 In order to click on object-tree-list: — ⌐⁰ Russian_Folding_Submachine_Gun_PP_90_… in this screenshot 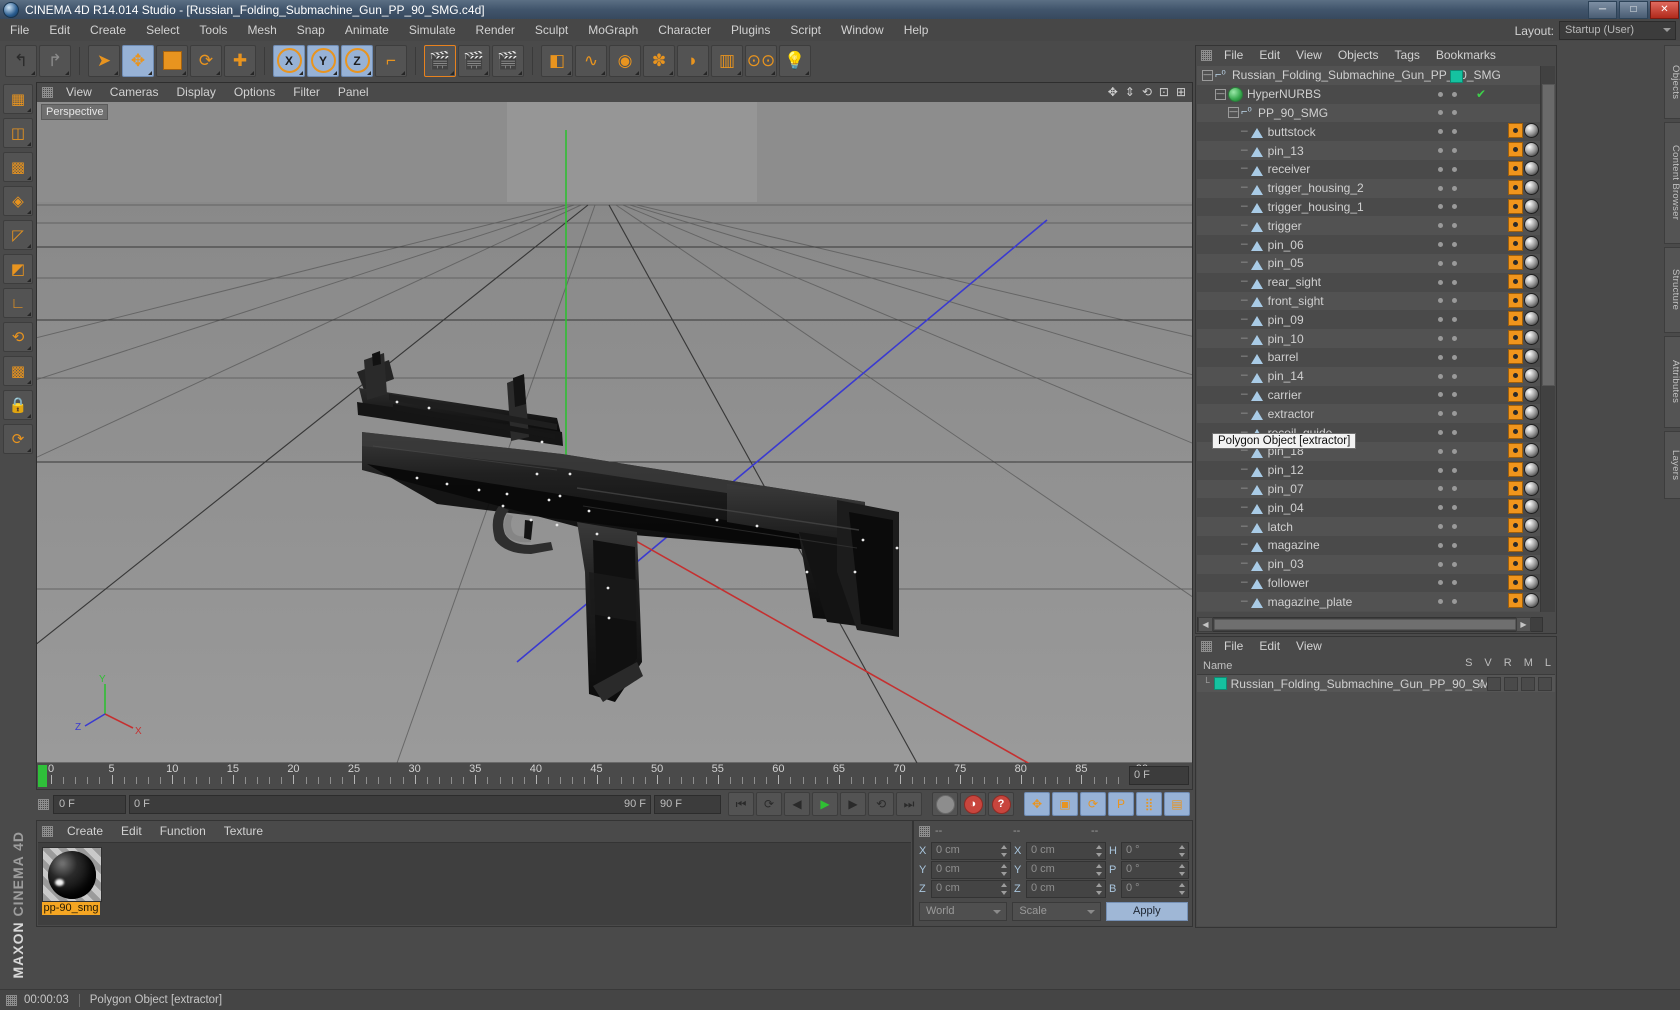, I will do `click(1369, 339)`.